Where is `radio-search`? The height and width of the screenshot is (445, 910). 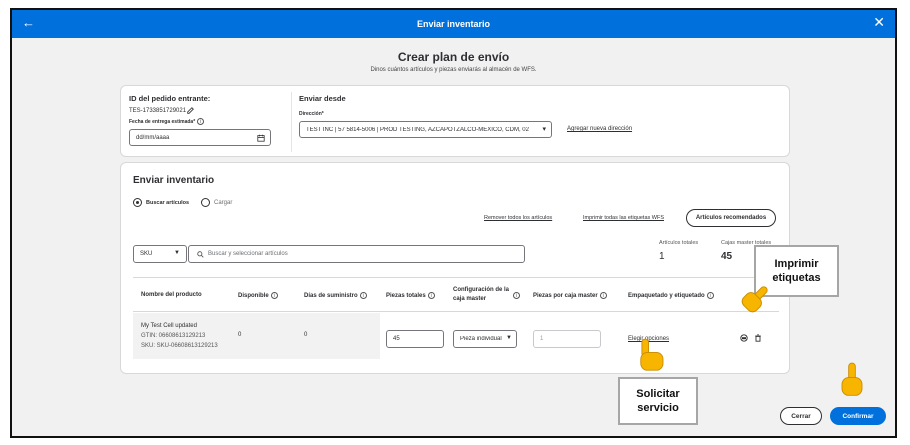
radio-search is located at coordinates (137, 202).